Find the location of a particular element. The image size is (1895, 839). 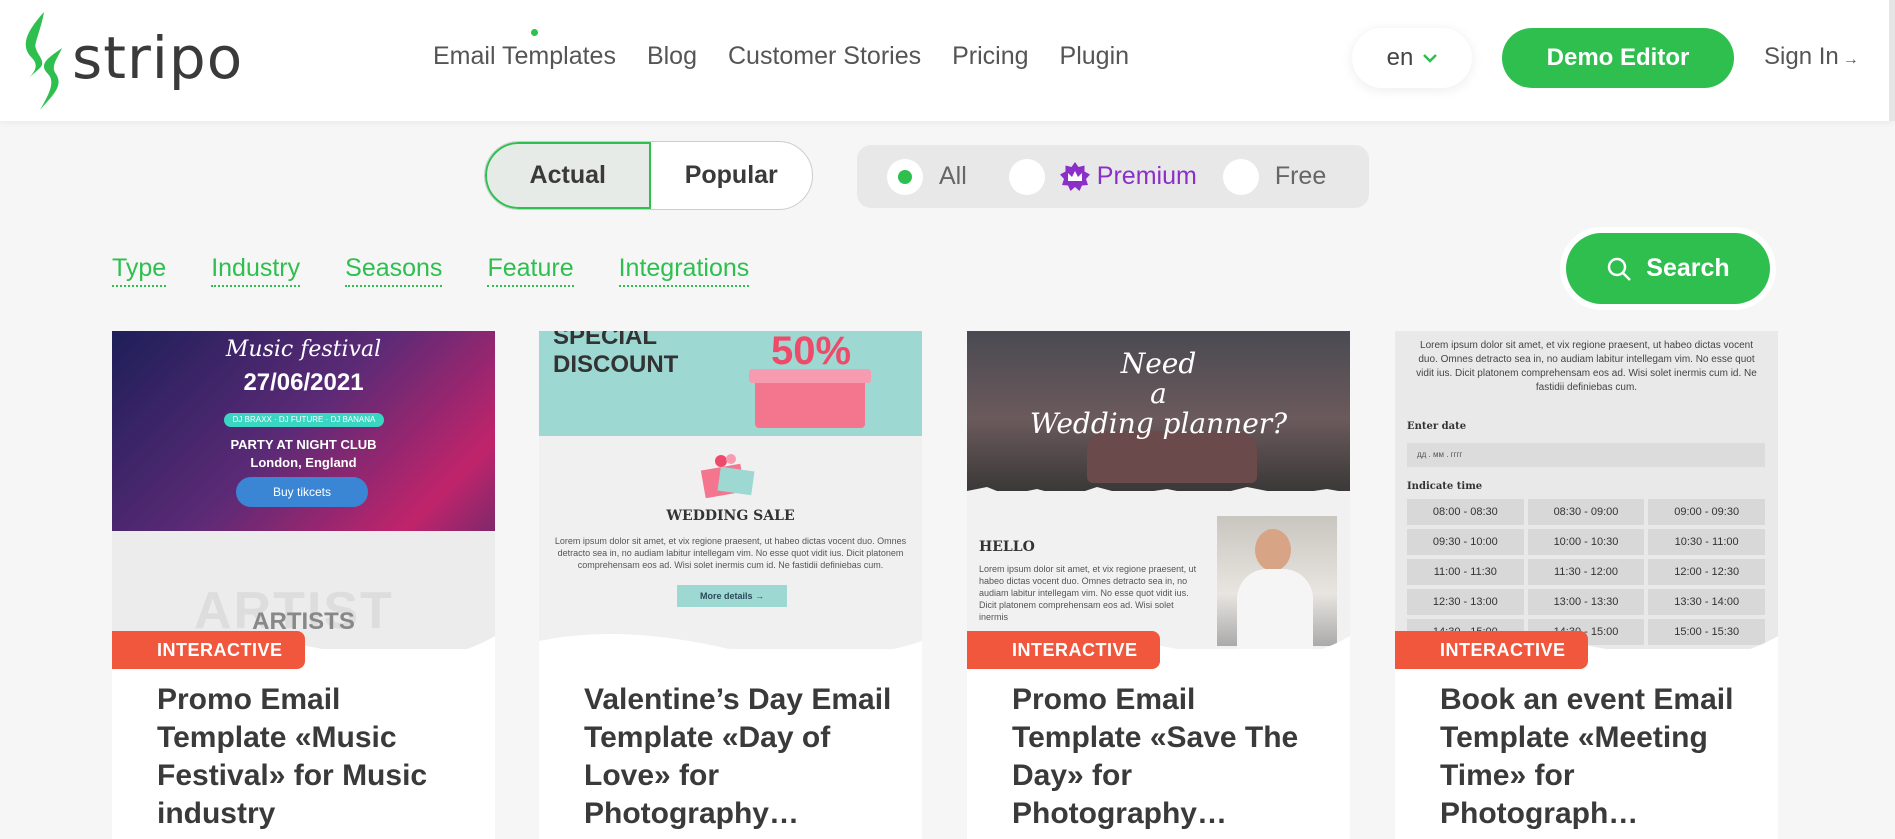

category-seasons: Seasons is located at coordinates (394, 270).